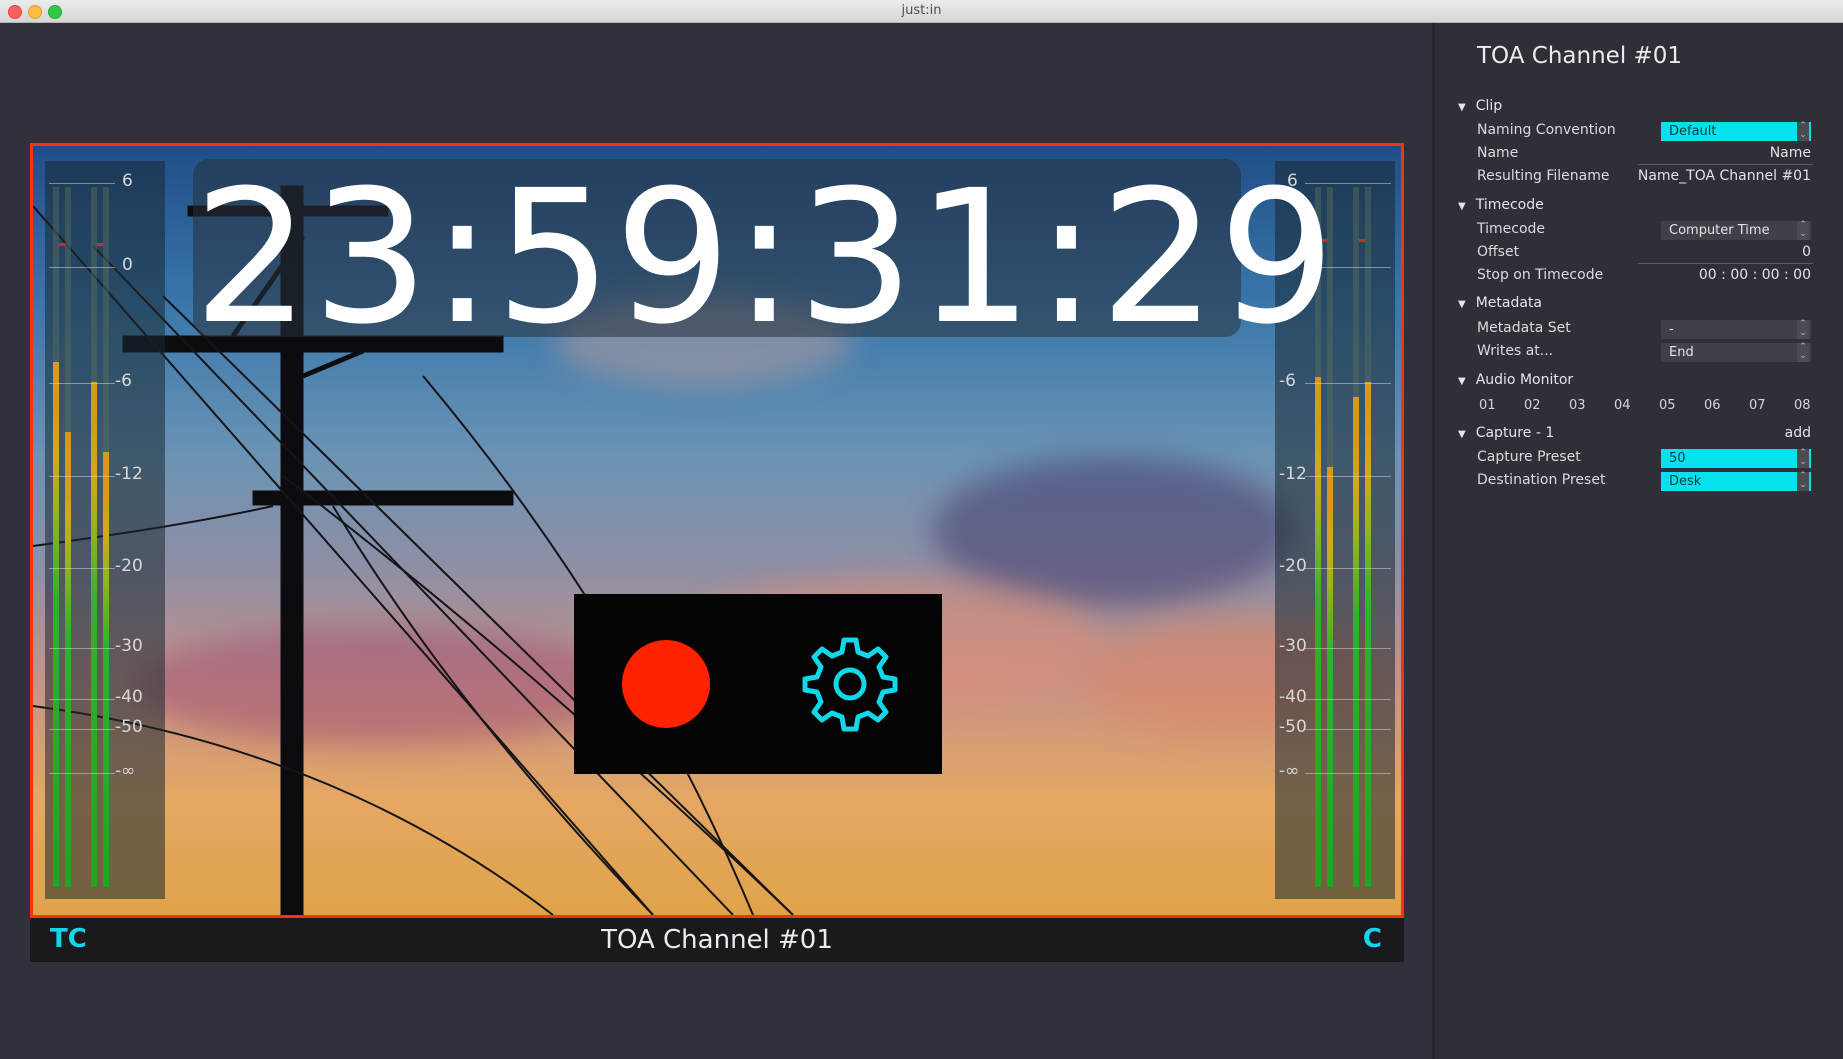 The width and height of the screenshot is (1843, 1059). Describe the element at coordinates (1529, 457) in the screenshot. I see `capture-preset-label: Capture Preset` at that location.